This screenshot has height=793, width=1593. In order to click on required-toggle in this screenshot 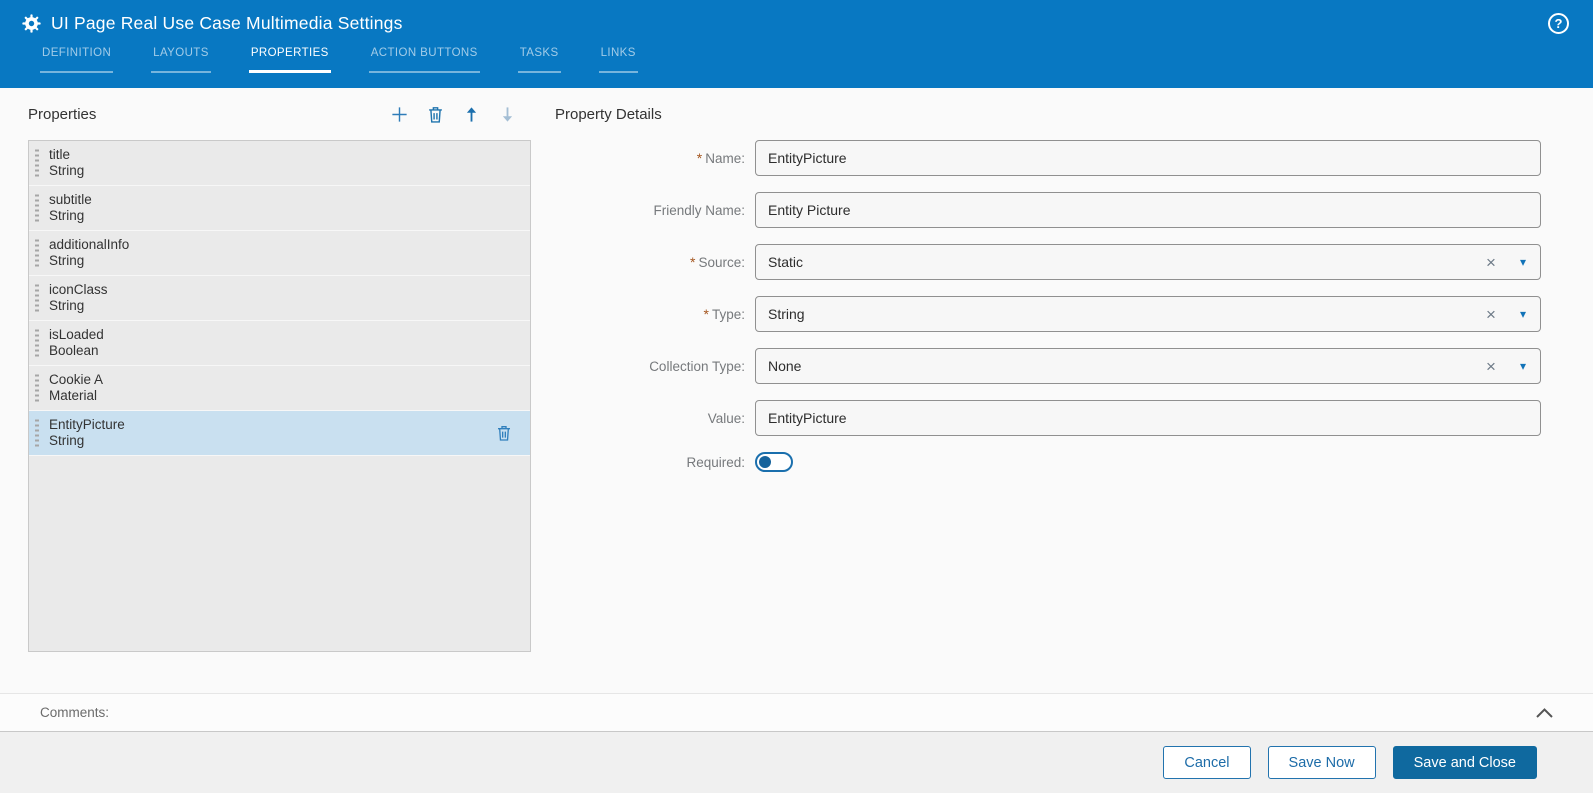, I will do `click(774, 462)`.